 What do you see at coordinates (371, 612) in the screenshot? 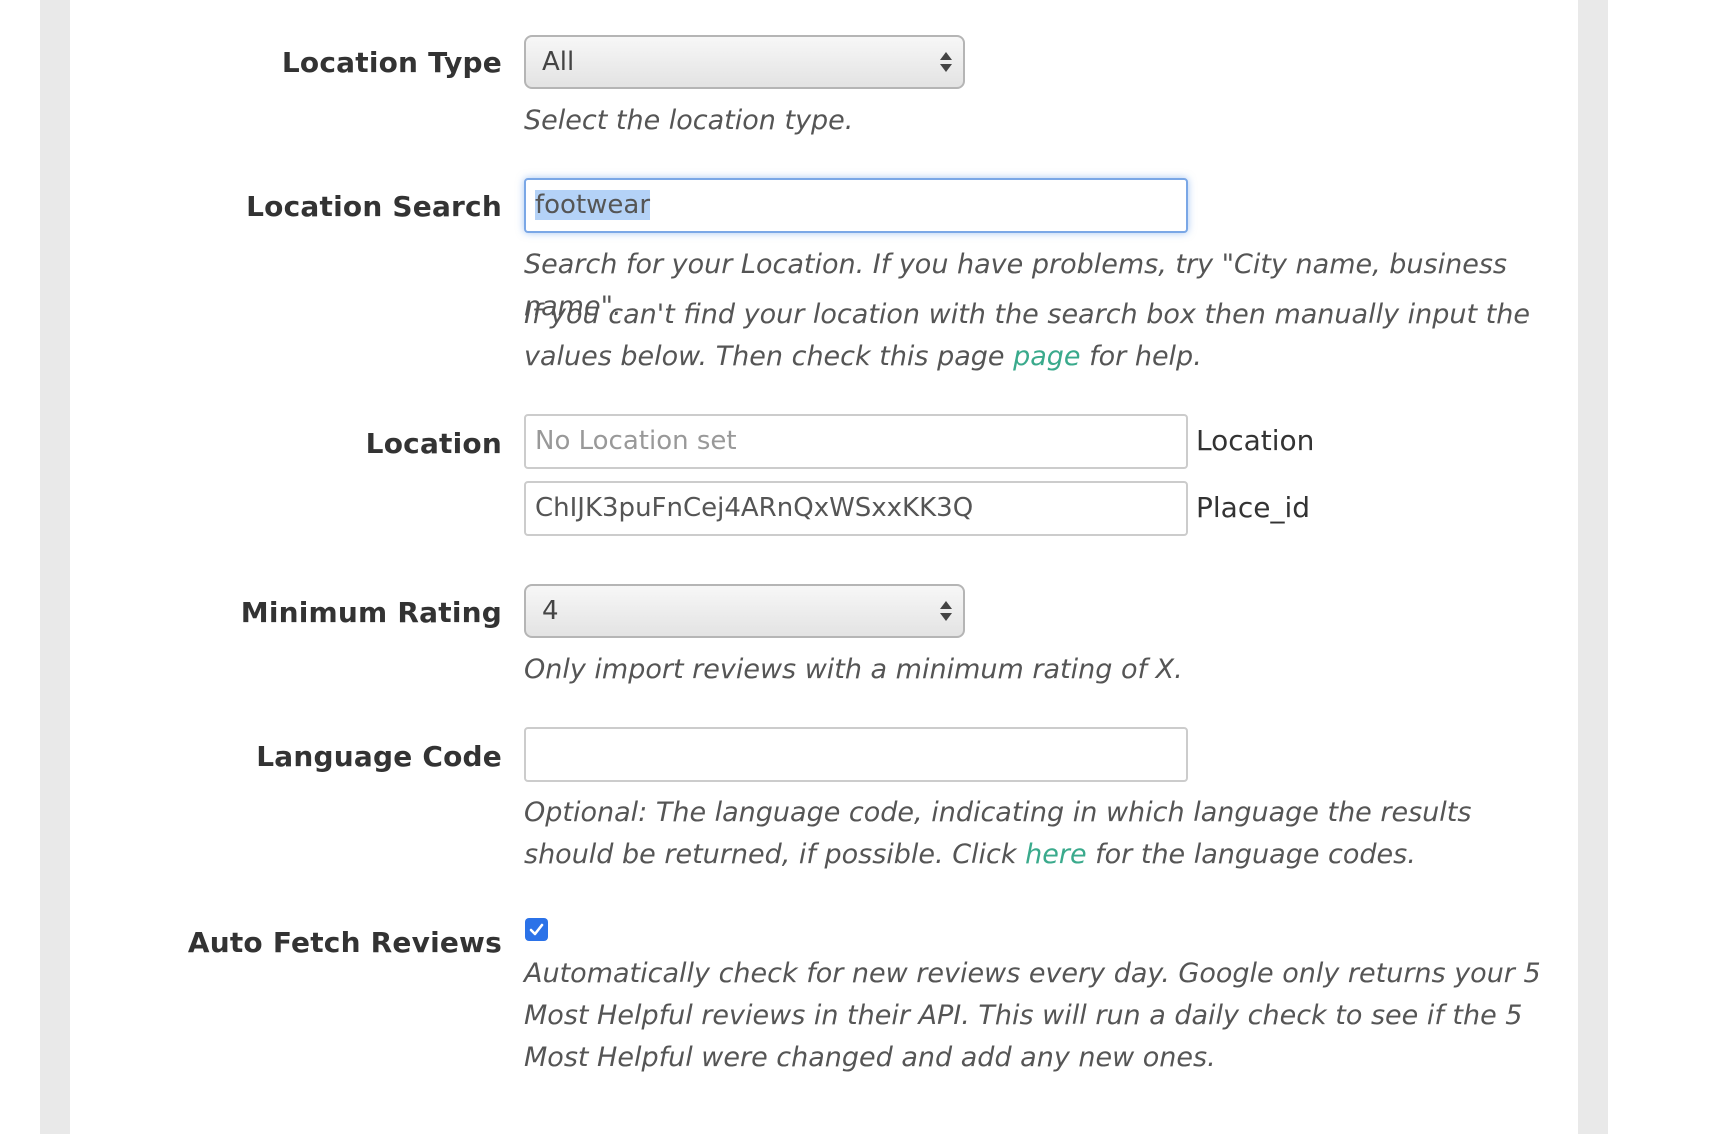
I see `minimum-rating-label: Minimum Rating` at bounding box center [371, 612].